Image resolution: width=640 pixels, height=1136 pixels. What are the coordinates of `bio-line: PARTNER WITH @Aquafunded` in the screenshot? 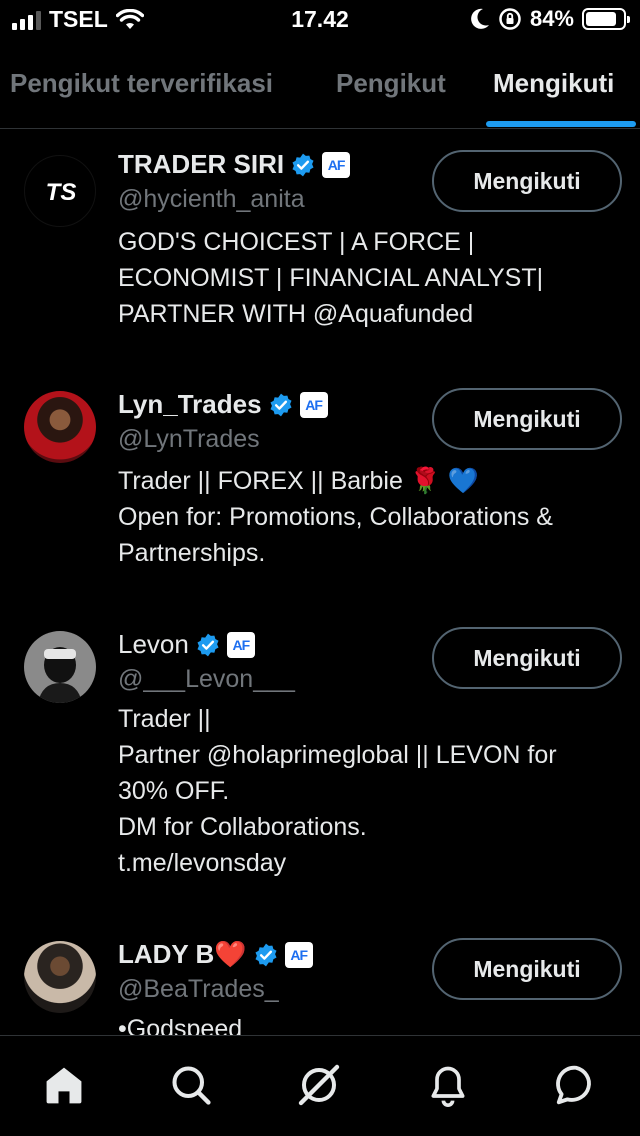 It's located at (296, 314).